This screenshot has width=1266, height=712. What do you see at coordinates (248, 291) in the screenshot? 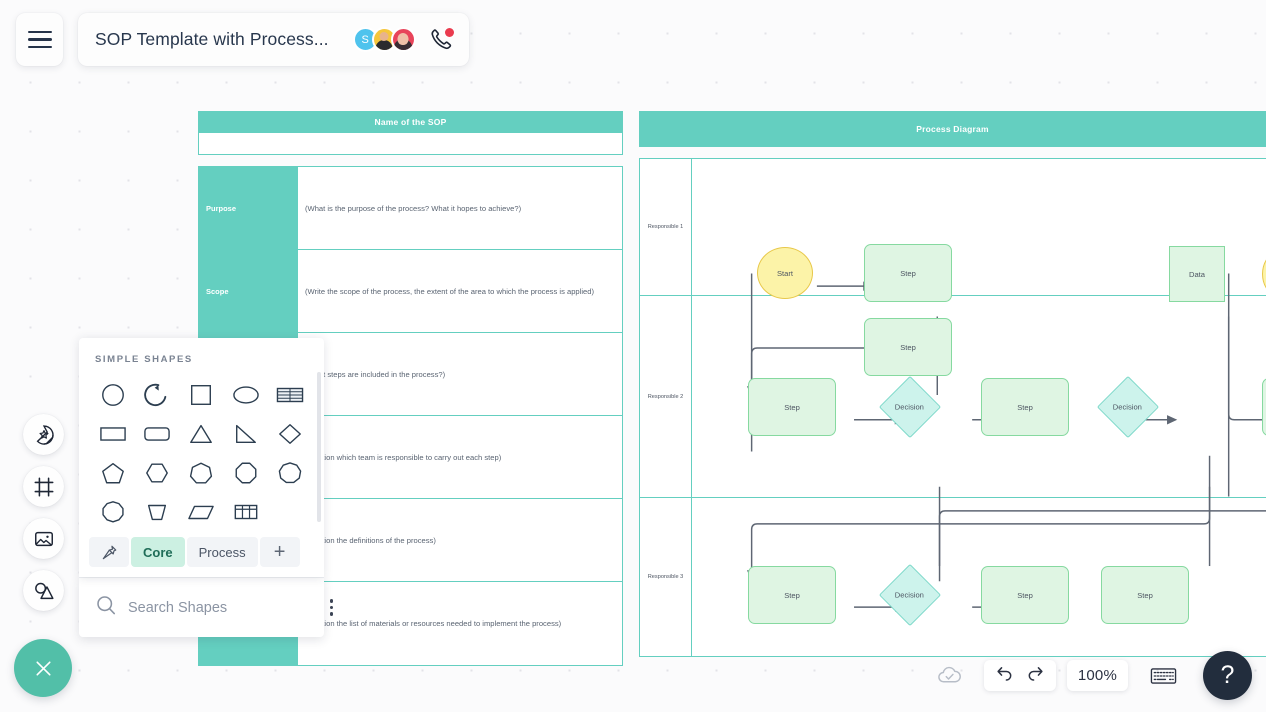
I see `sop-row-label: Scope` at bounding box center [248, 291].